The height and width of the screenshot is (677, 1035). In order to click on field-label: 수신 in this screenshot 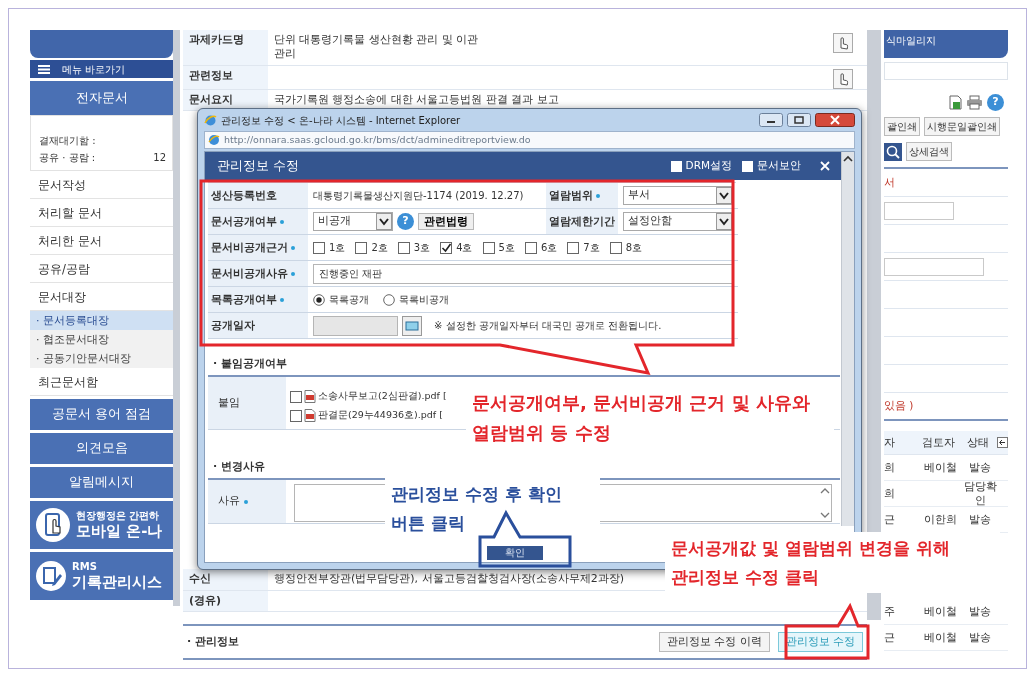, I will do `click(225, 579)`.